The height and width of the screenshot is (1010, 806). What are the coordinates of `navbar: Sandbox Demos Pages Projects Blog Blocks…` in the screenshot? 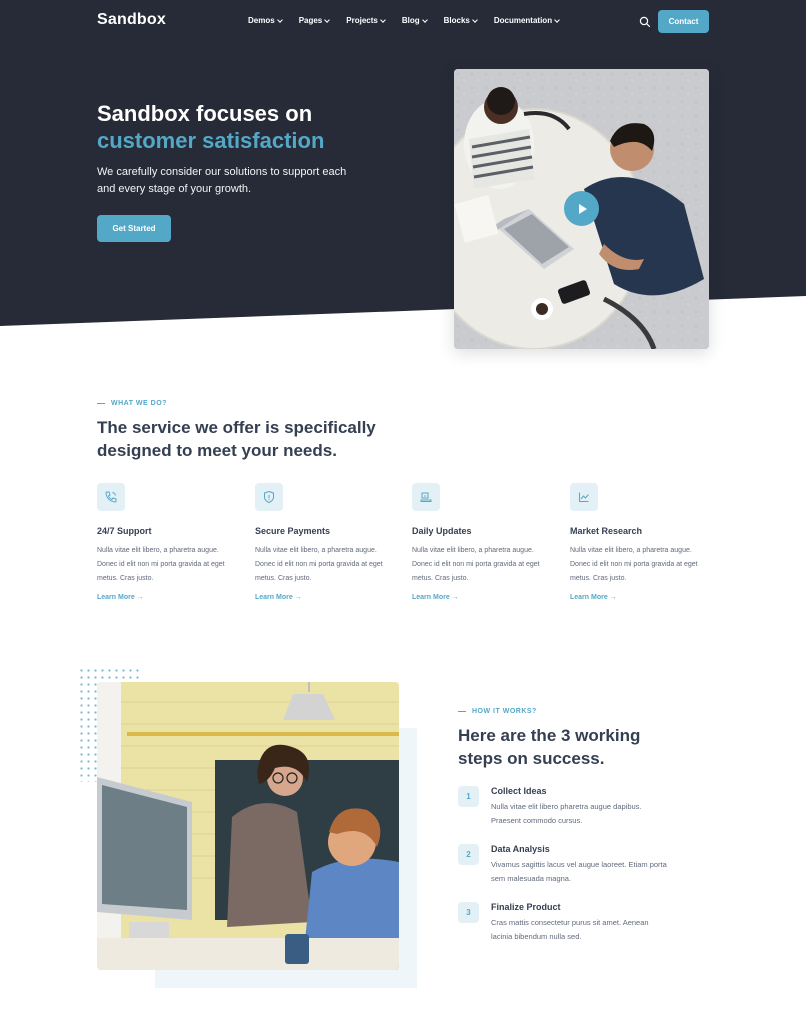 It's located at (403, 22).